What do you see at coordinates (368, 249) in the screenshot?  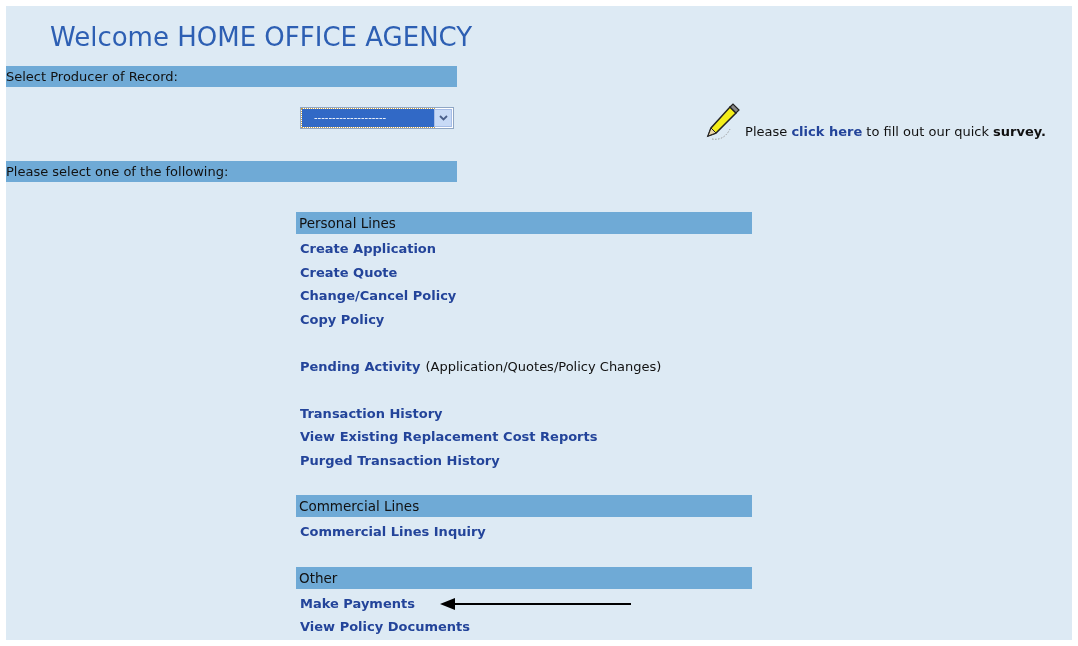 I see `menu-link: Create Application` at bounding box center [368, 249].